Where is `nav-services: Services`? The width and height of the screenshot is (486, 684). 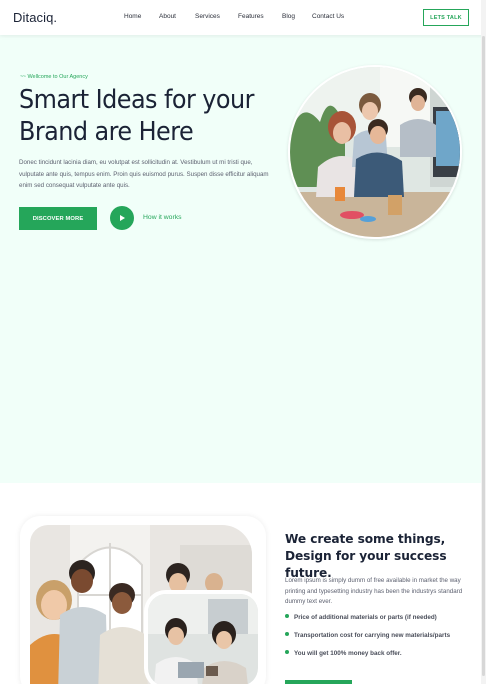
nav-services: Services is located at coordinates (207, 16).